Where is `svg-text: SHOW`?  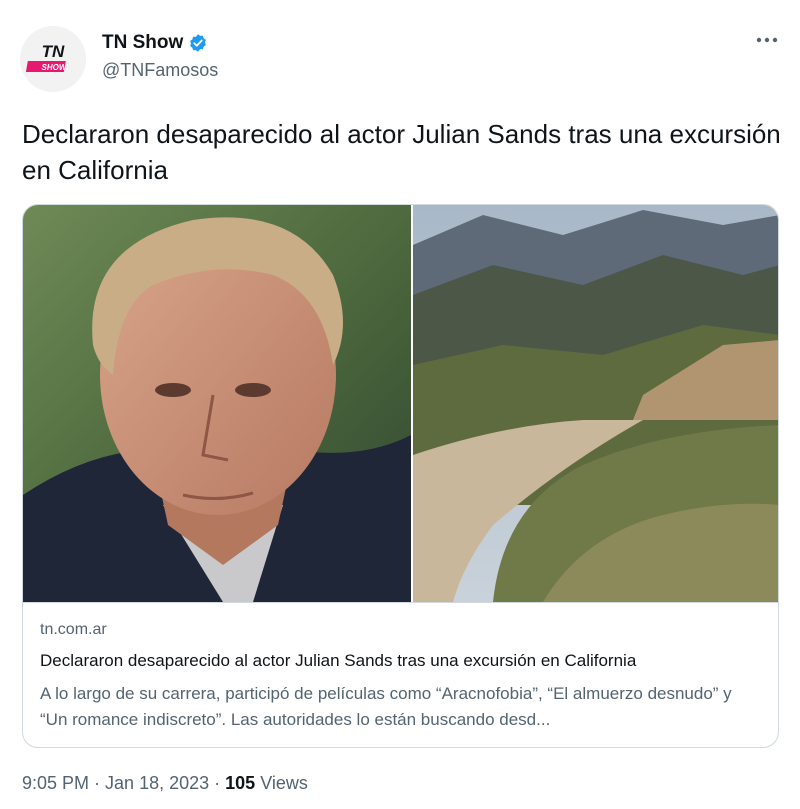
svg-text: SHOW is located at coordinates (55, 67).